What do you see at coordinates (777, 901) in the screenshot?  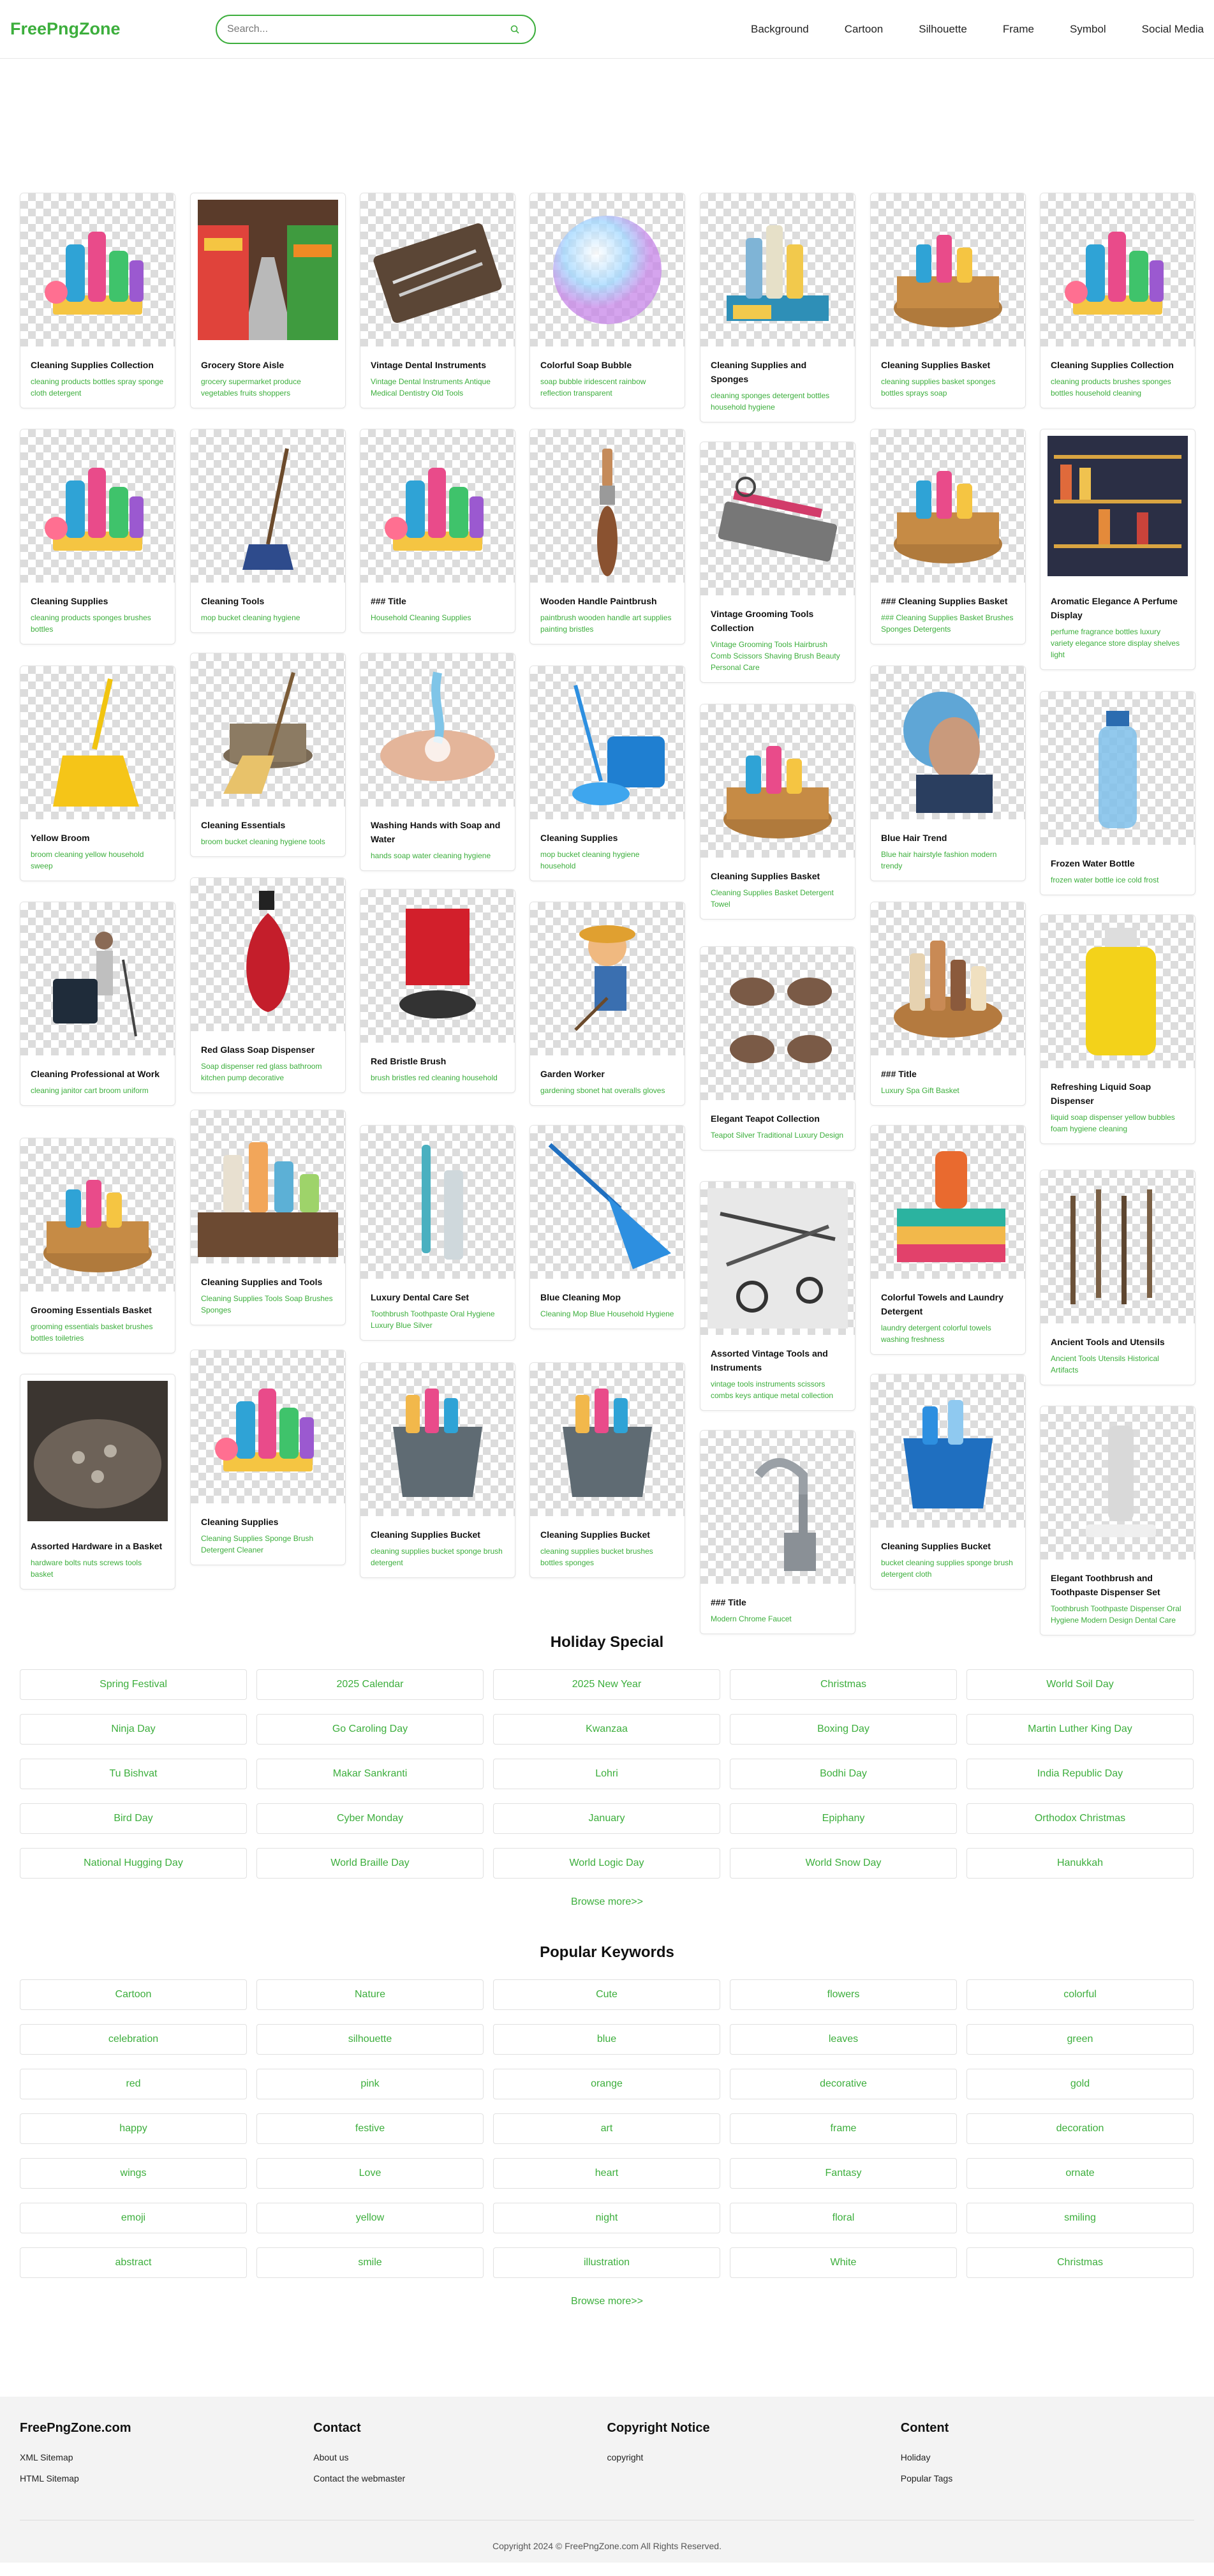 I see `card-tags: Cleaning Supplies Basket Detergent Towel` at bounding box center [777, 901].